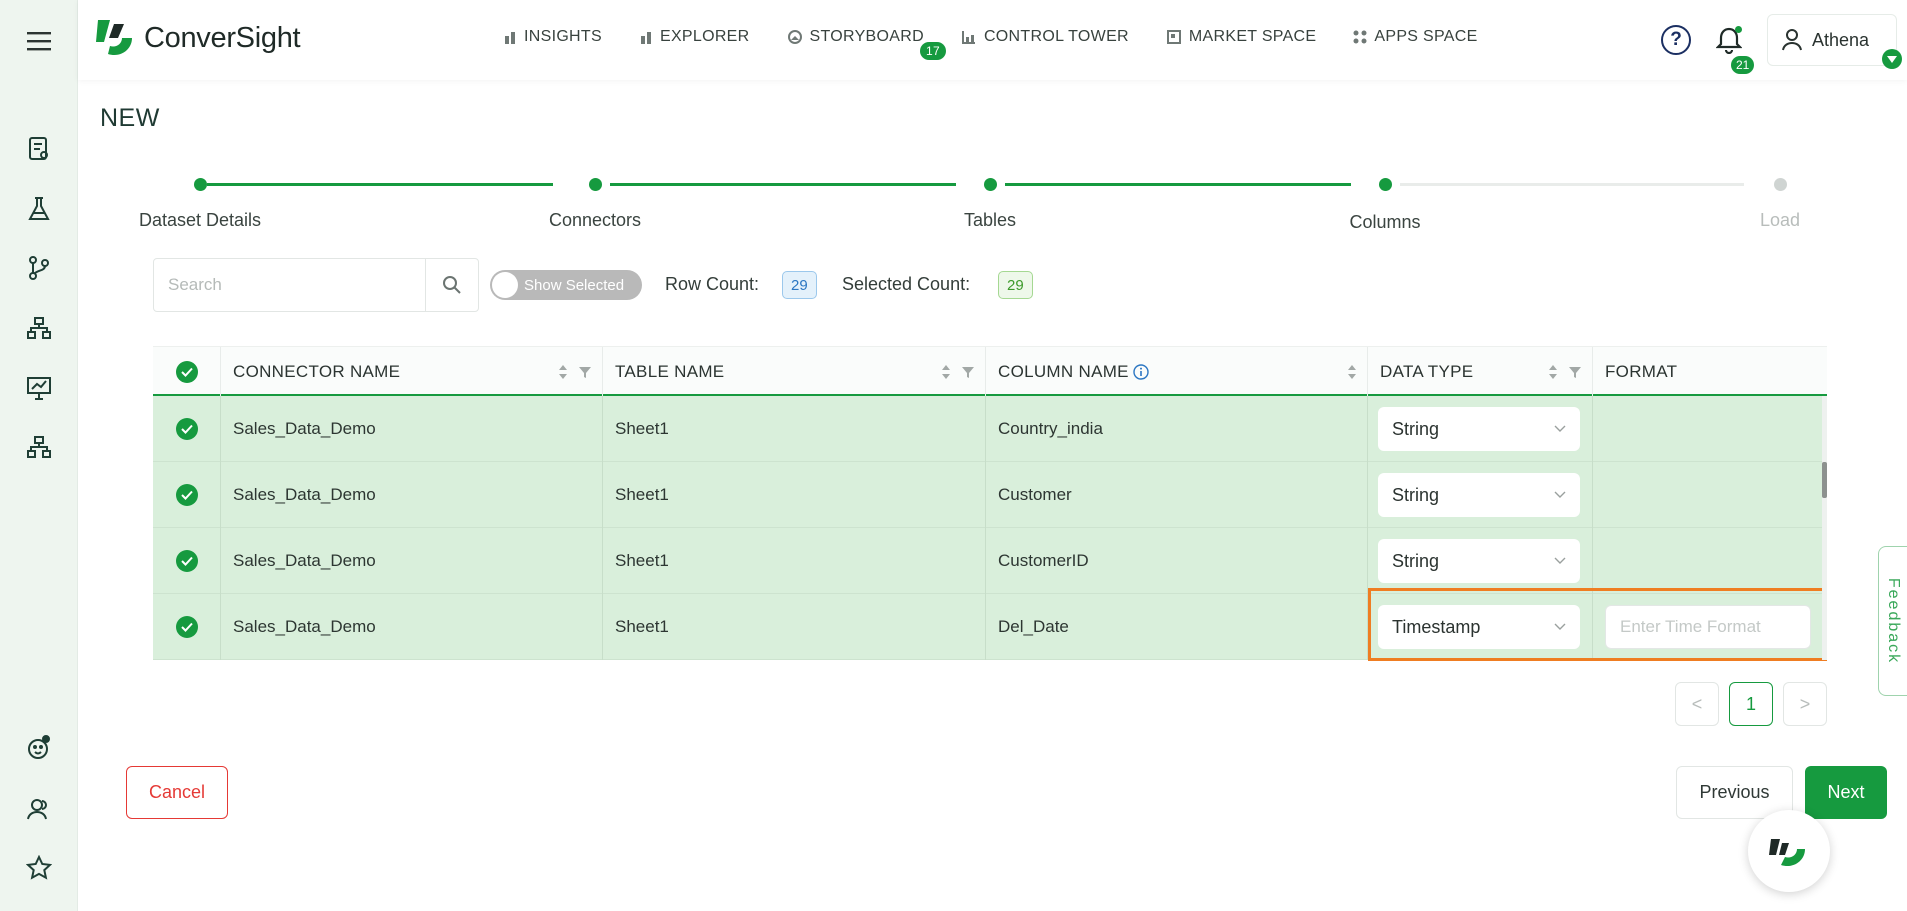  I want to click on show-selected-toggle: Show Selected, so click(566, 285).